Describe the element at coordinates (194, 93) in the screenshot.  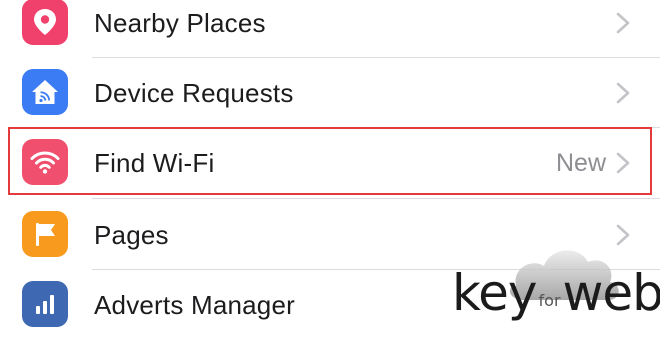
I see `device-requests-label: Device Requests` at that location.